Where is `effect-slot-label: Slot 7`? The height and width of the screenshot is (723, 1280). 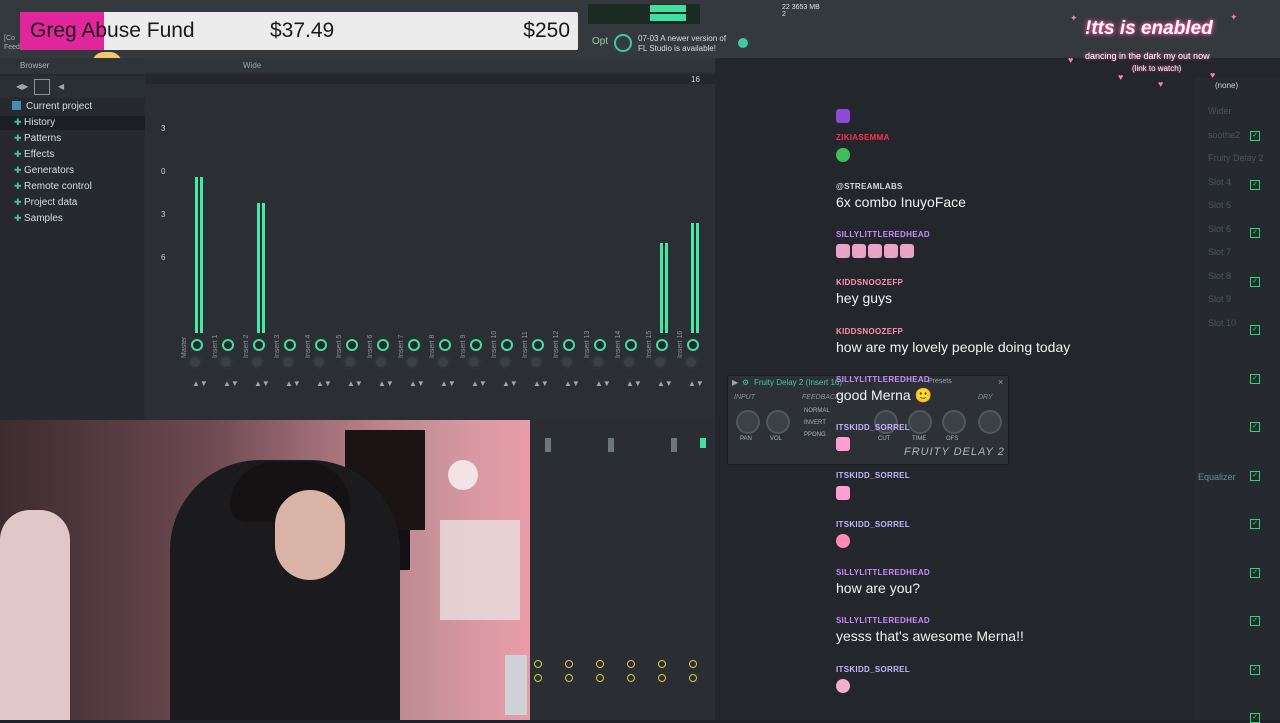 effect-slot-label: Slot 7 is located at coordinates (1219, 252).